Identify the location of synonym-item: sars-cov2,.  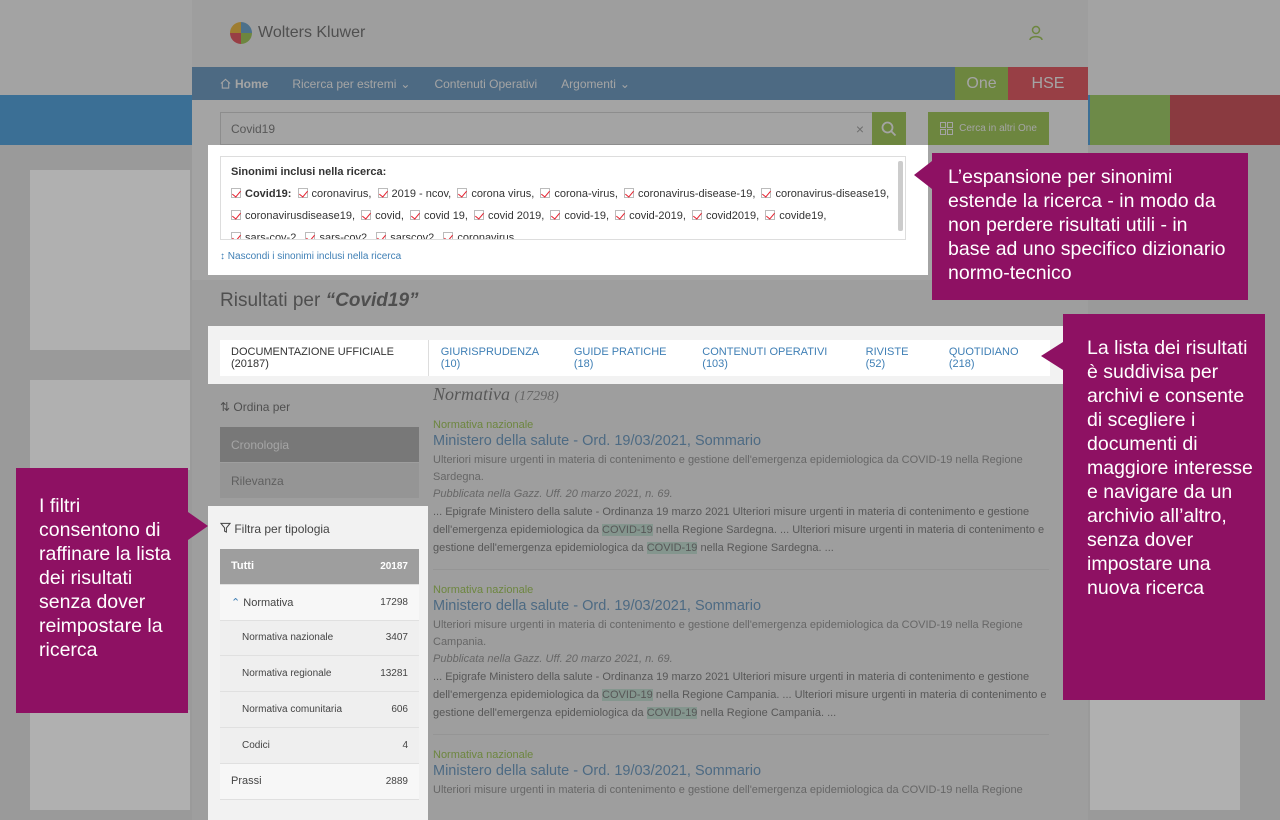
(338, 236).